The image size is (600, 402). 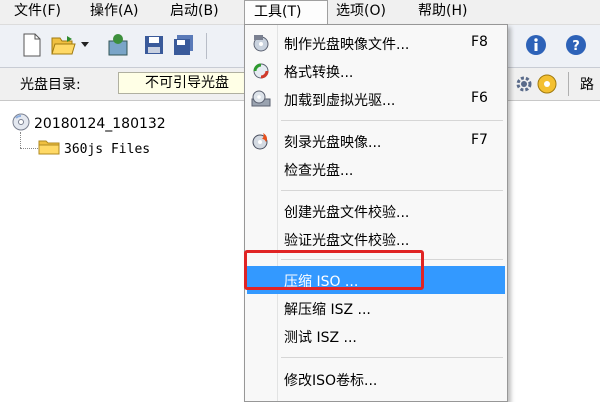 What do you see at coordinates (49, 149) in the screenshot?
I see `folder-icon` at bounding box center [49, 149].